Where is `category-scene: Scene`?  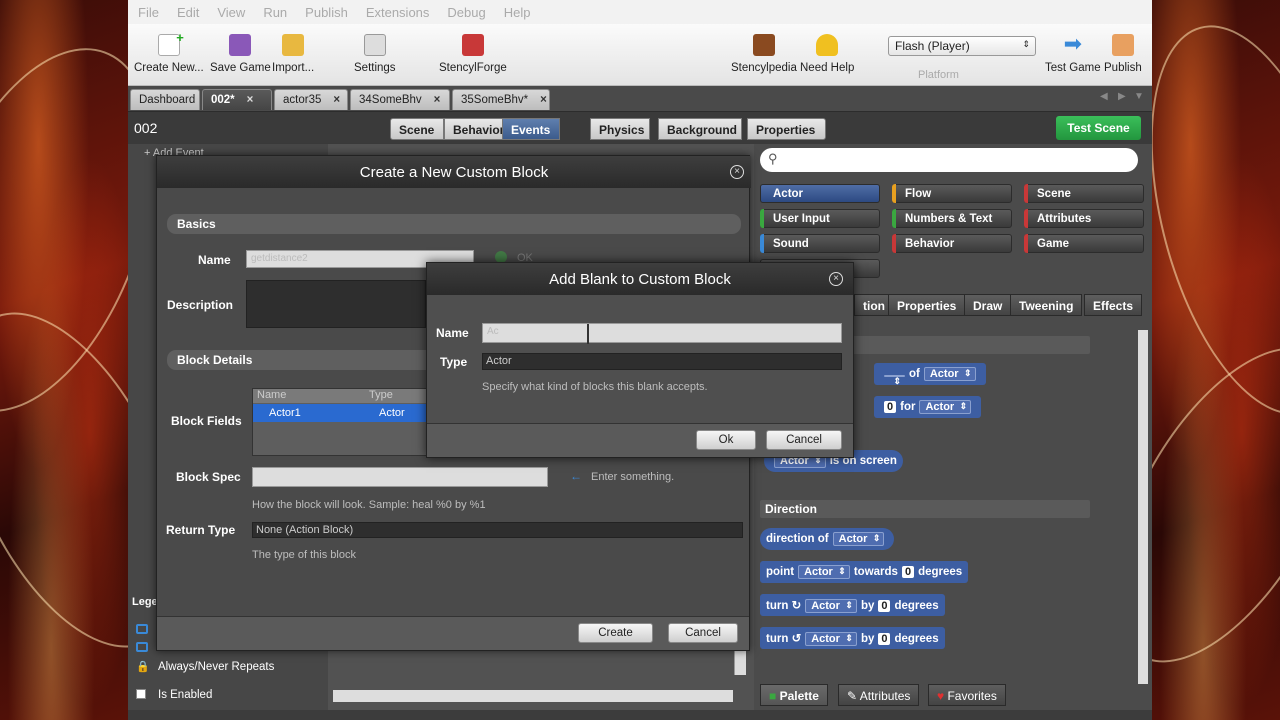 category-scene: Scene is located at coordinates (1084, 193).